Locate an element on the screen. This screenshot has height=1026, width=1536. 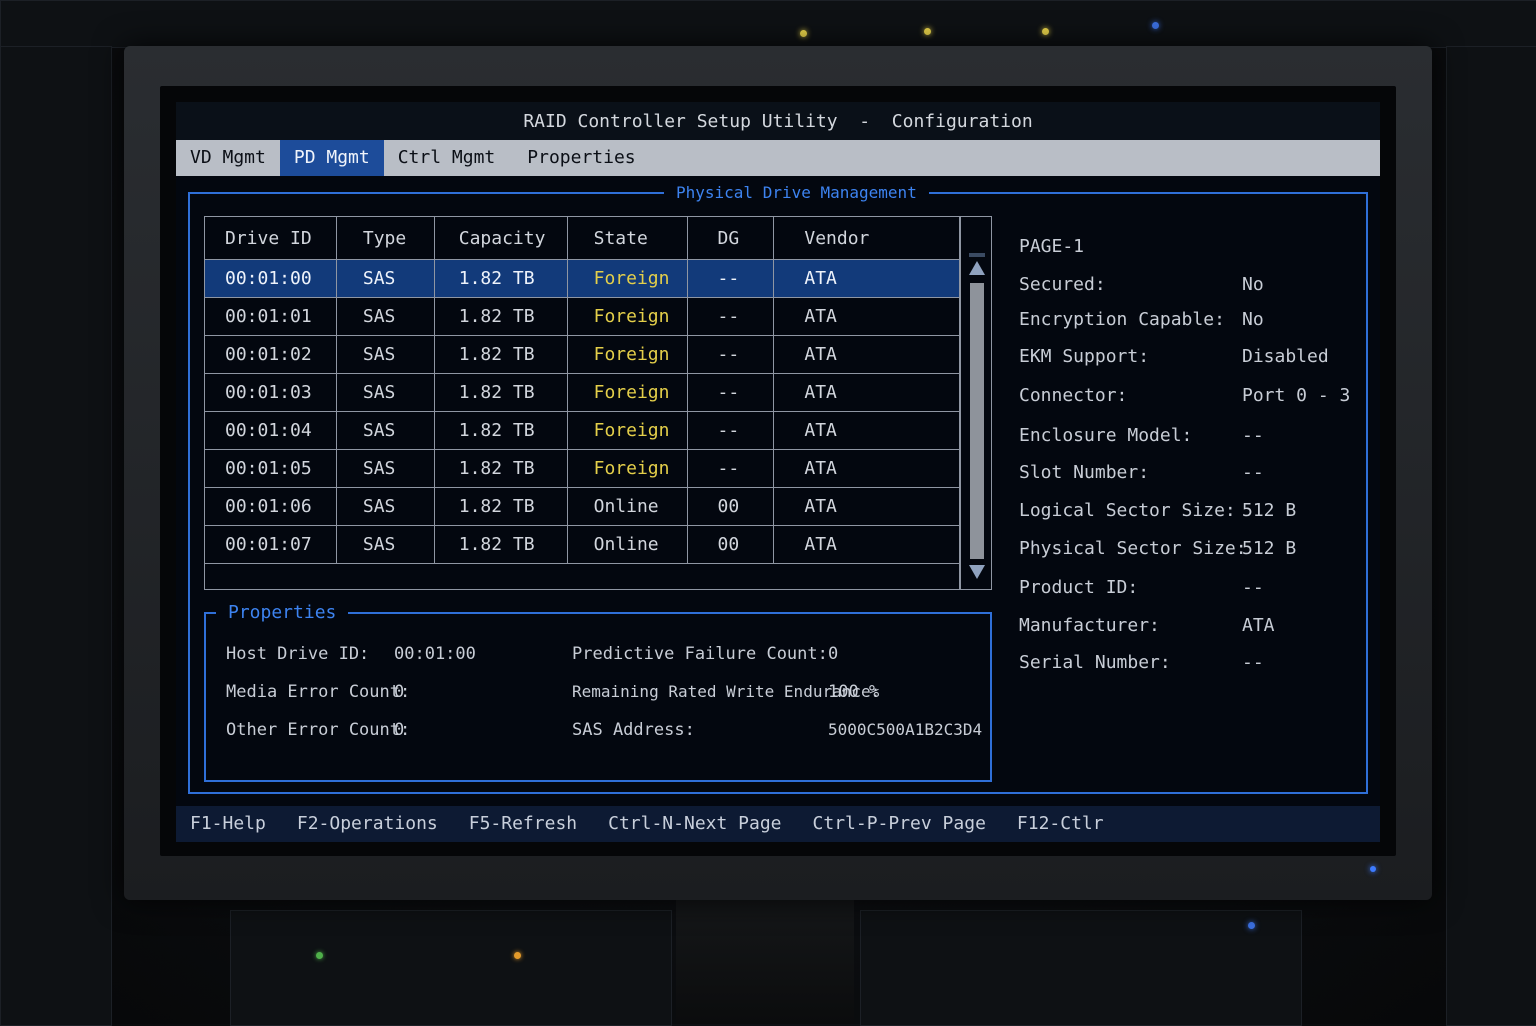
column-header-vendor: Vendor is located at coordinates (866, 238).